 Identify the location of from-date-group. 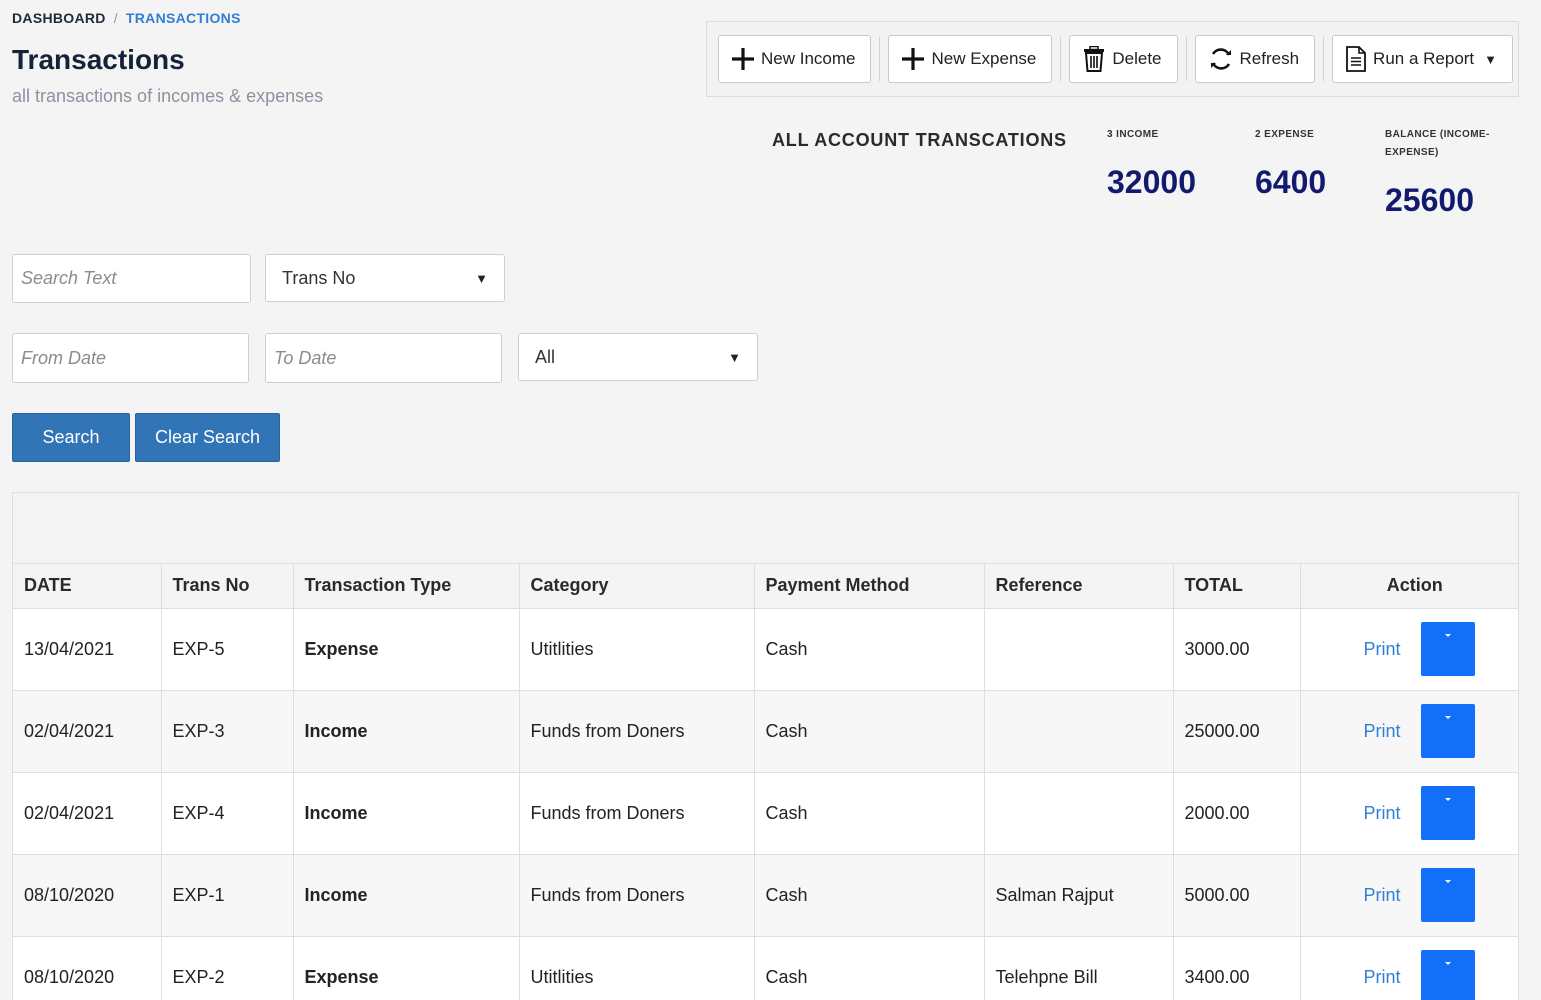
(130, 358).